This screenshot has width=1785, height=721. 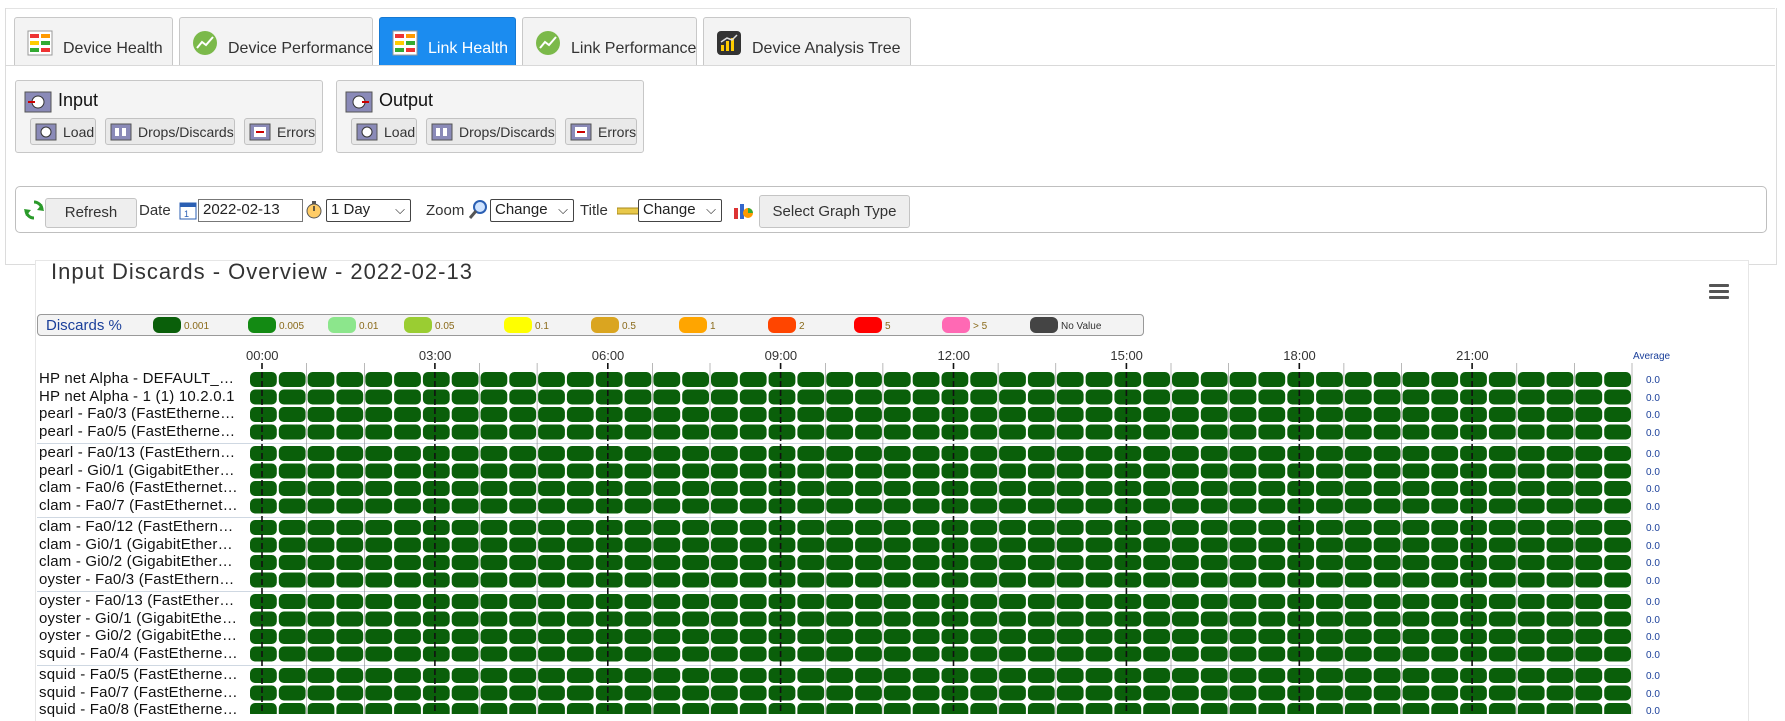 I want to click on time-tick-label: 03:00, so click(x=435, y=355).